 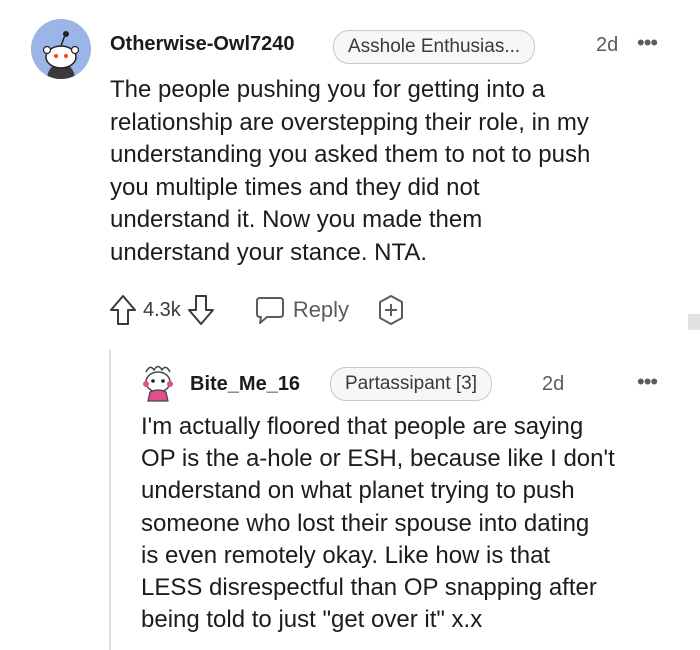 I want to click on award-plus-icon, so click(x=391, y=310).